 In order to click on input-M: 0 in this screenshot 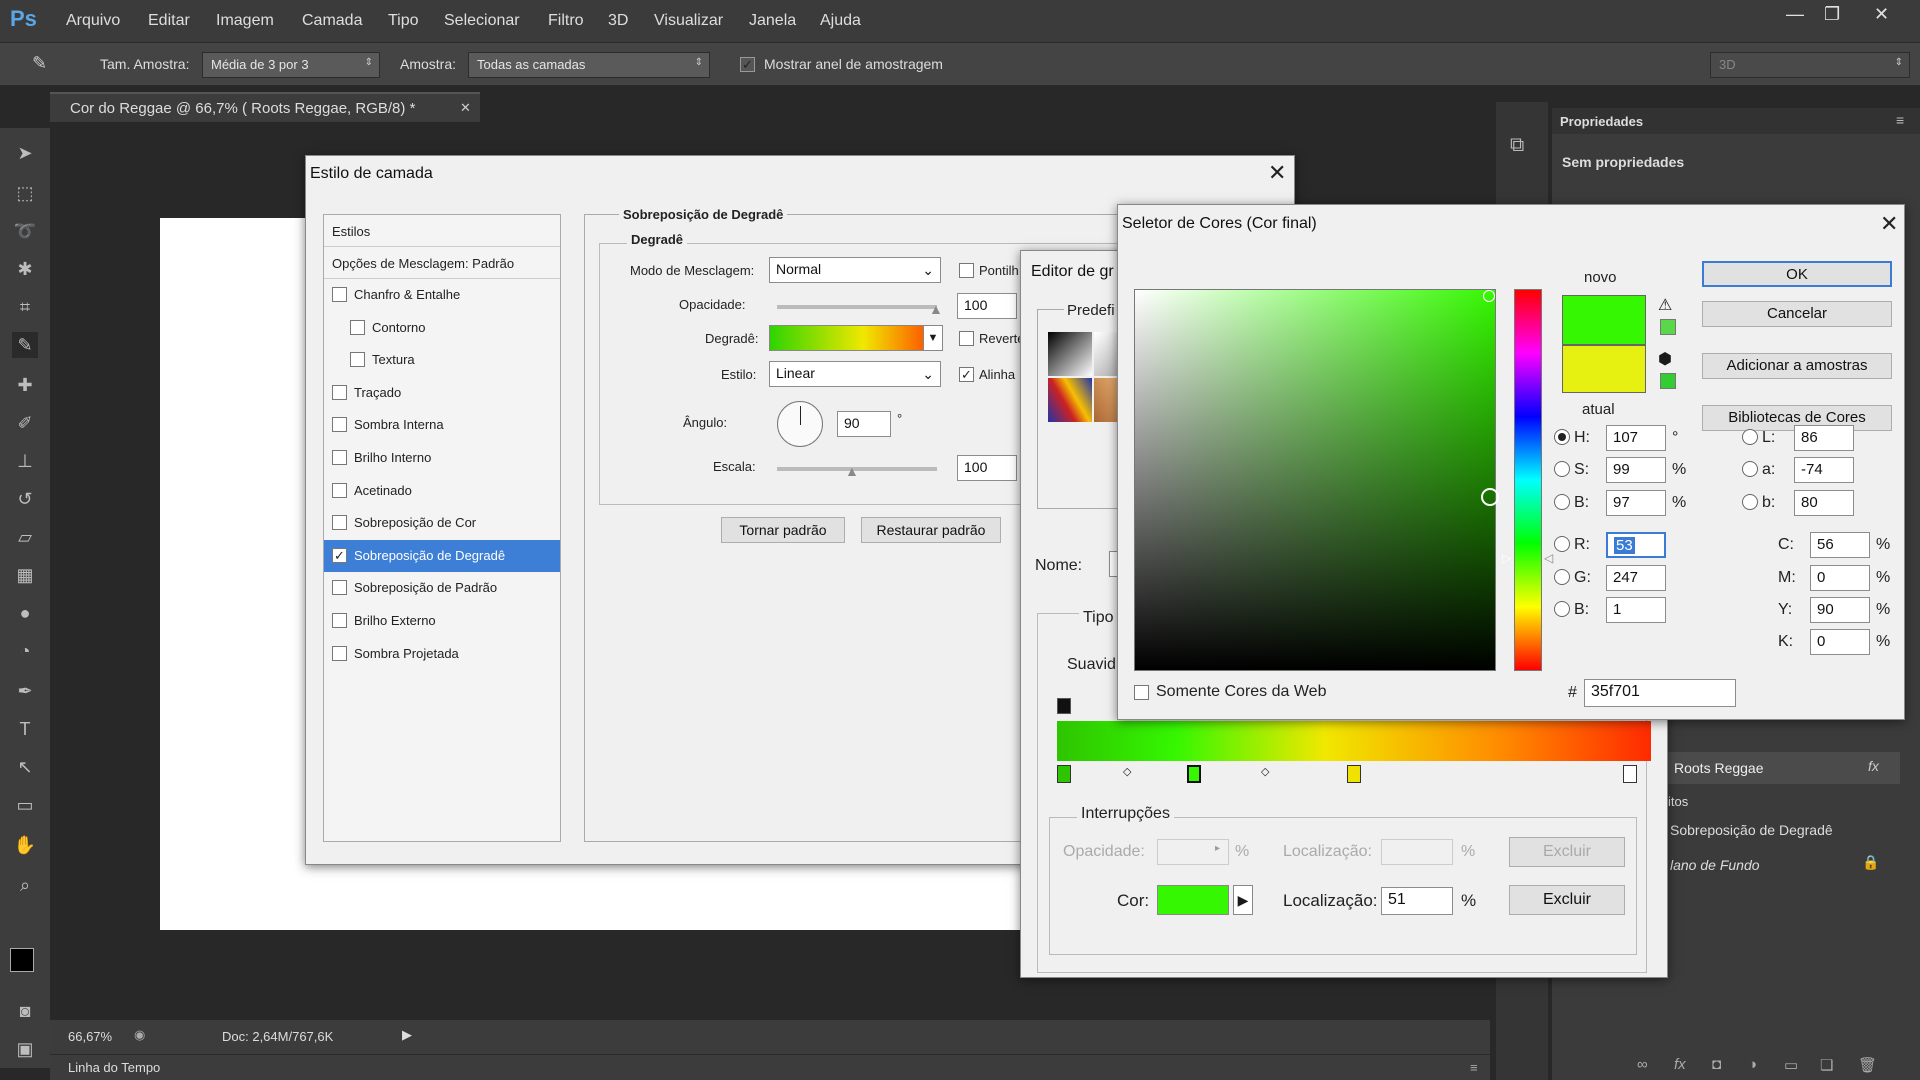, I will do `click(1840, 578)`.